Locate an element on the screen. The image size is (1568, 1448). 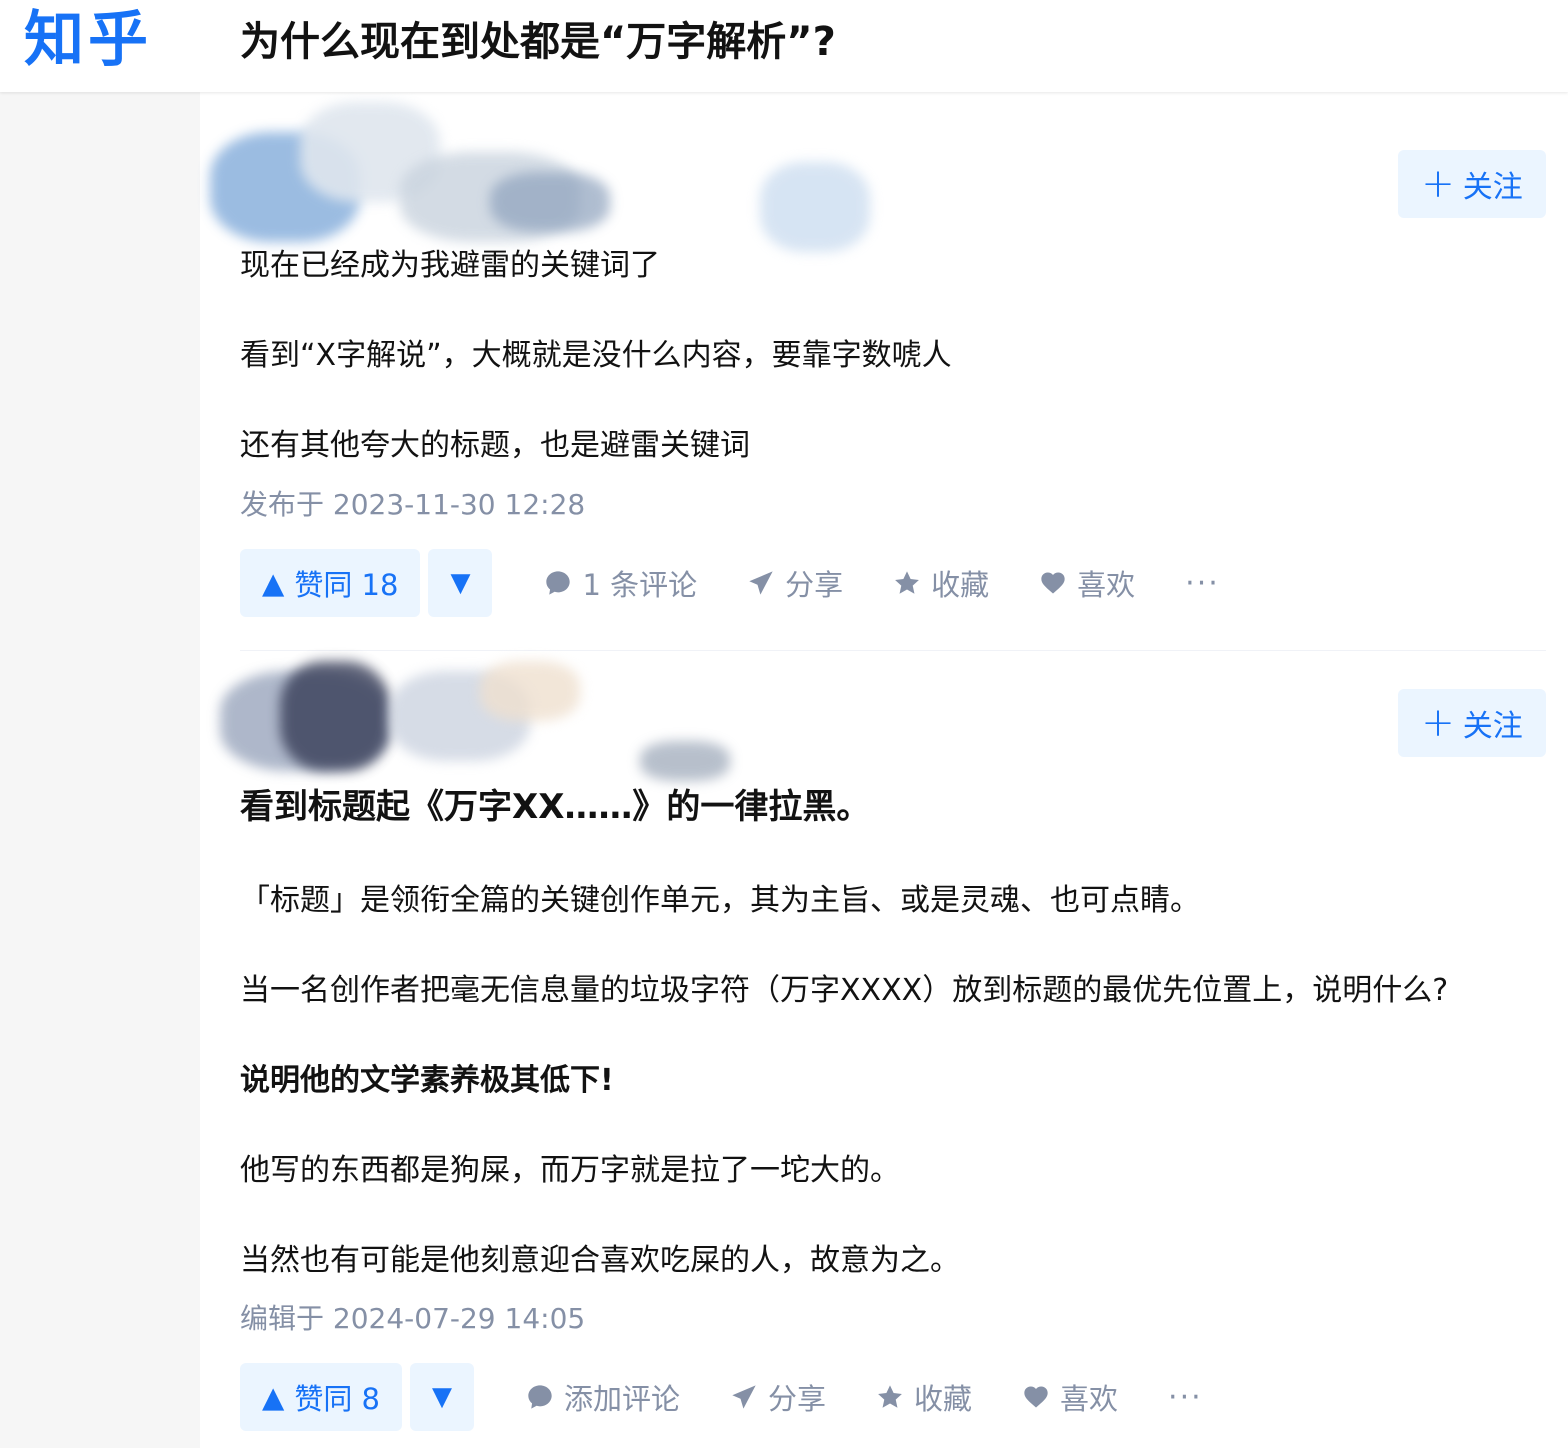
answer-paragraph: 他写的东西都是狗屎，而万字就是拉了一坨大的。 is located at coordinates (570, 1170).